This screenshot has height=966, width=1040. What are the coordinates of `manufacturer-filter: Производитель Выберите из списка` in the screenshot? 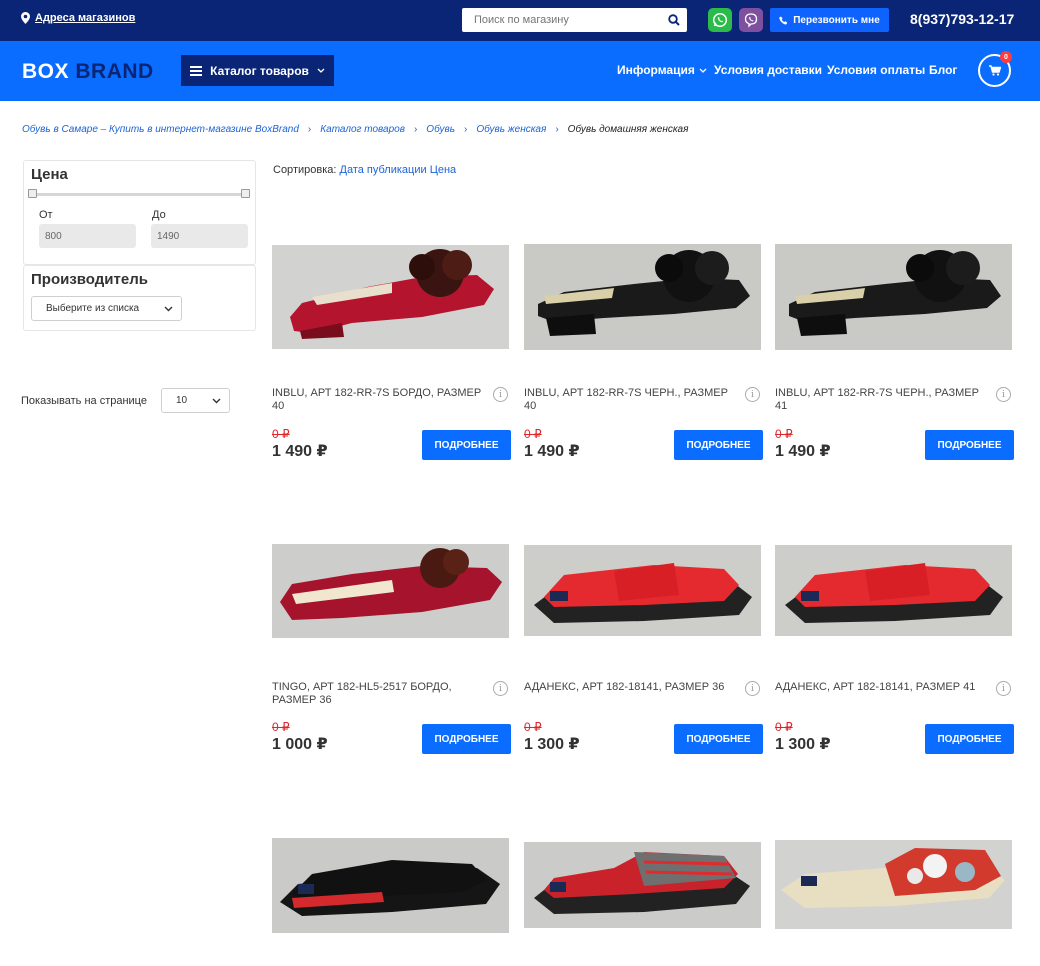 It's located at (139, 298).